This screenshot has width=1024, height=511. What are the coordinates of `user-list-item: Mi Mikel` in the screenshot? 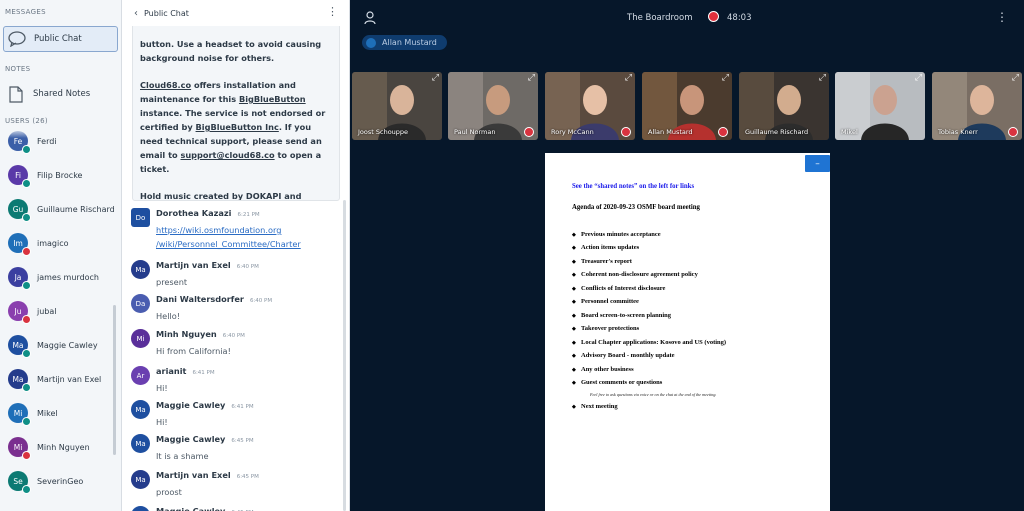 It's located at (58, 413).